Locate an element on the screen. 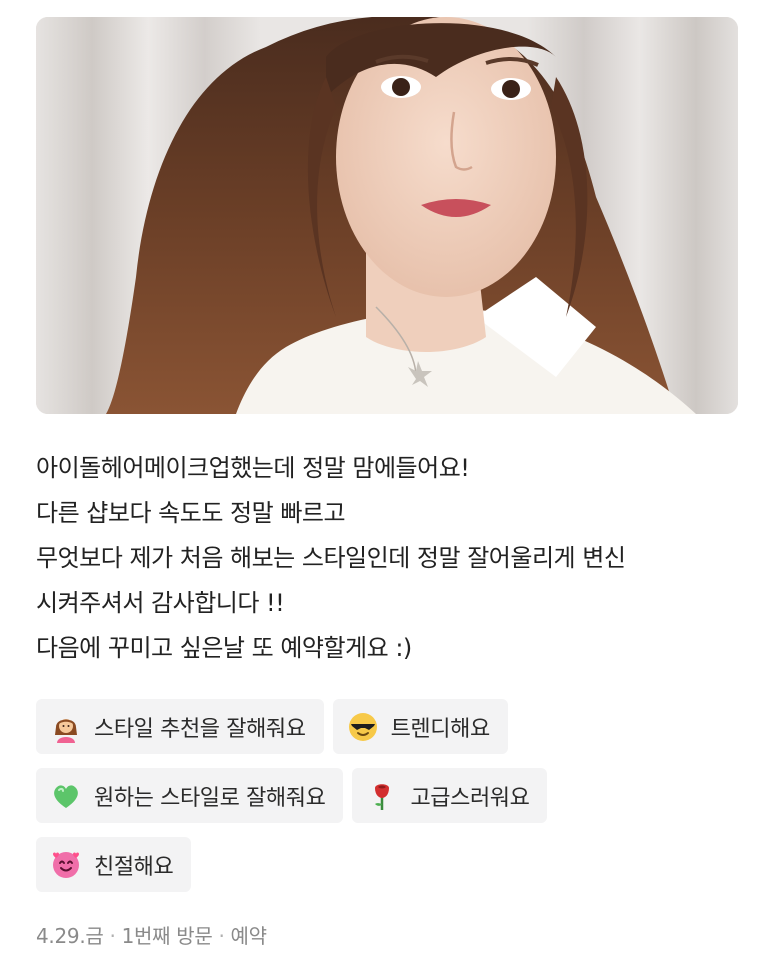 The height and width of the screenshot is (959, 773). review-line: 다른 샵보다 속도도 정말 빠르고 is located at coordinates (191, 513).